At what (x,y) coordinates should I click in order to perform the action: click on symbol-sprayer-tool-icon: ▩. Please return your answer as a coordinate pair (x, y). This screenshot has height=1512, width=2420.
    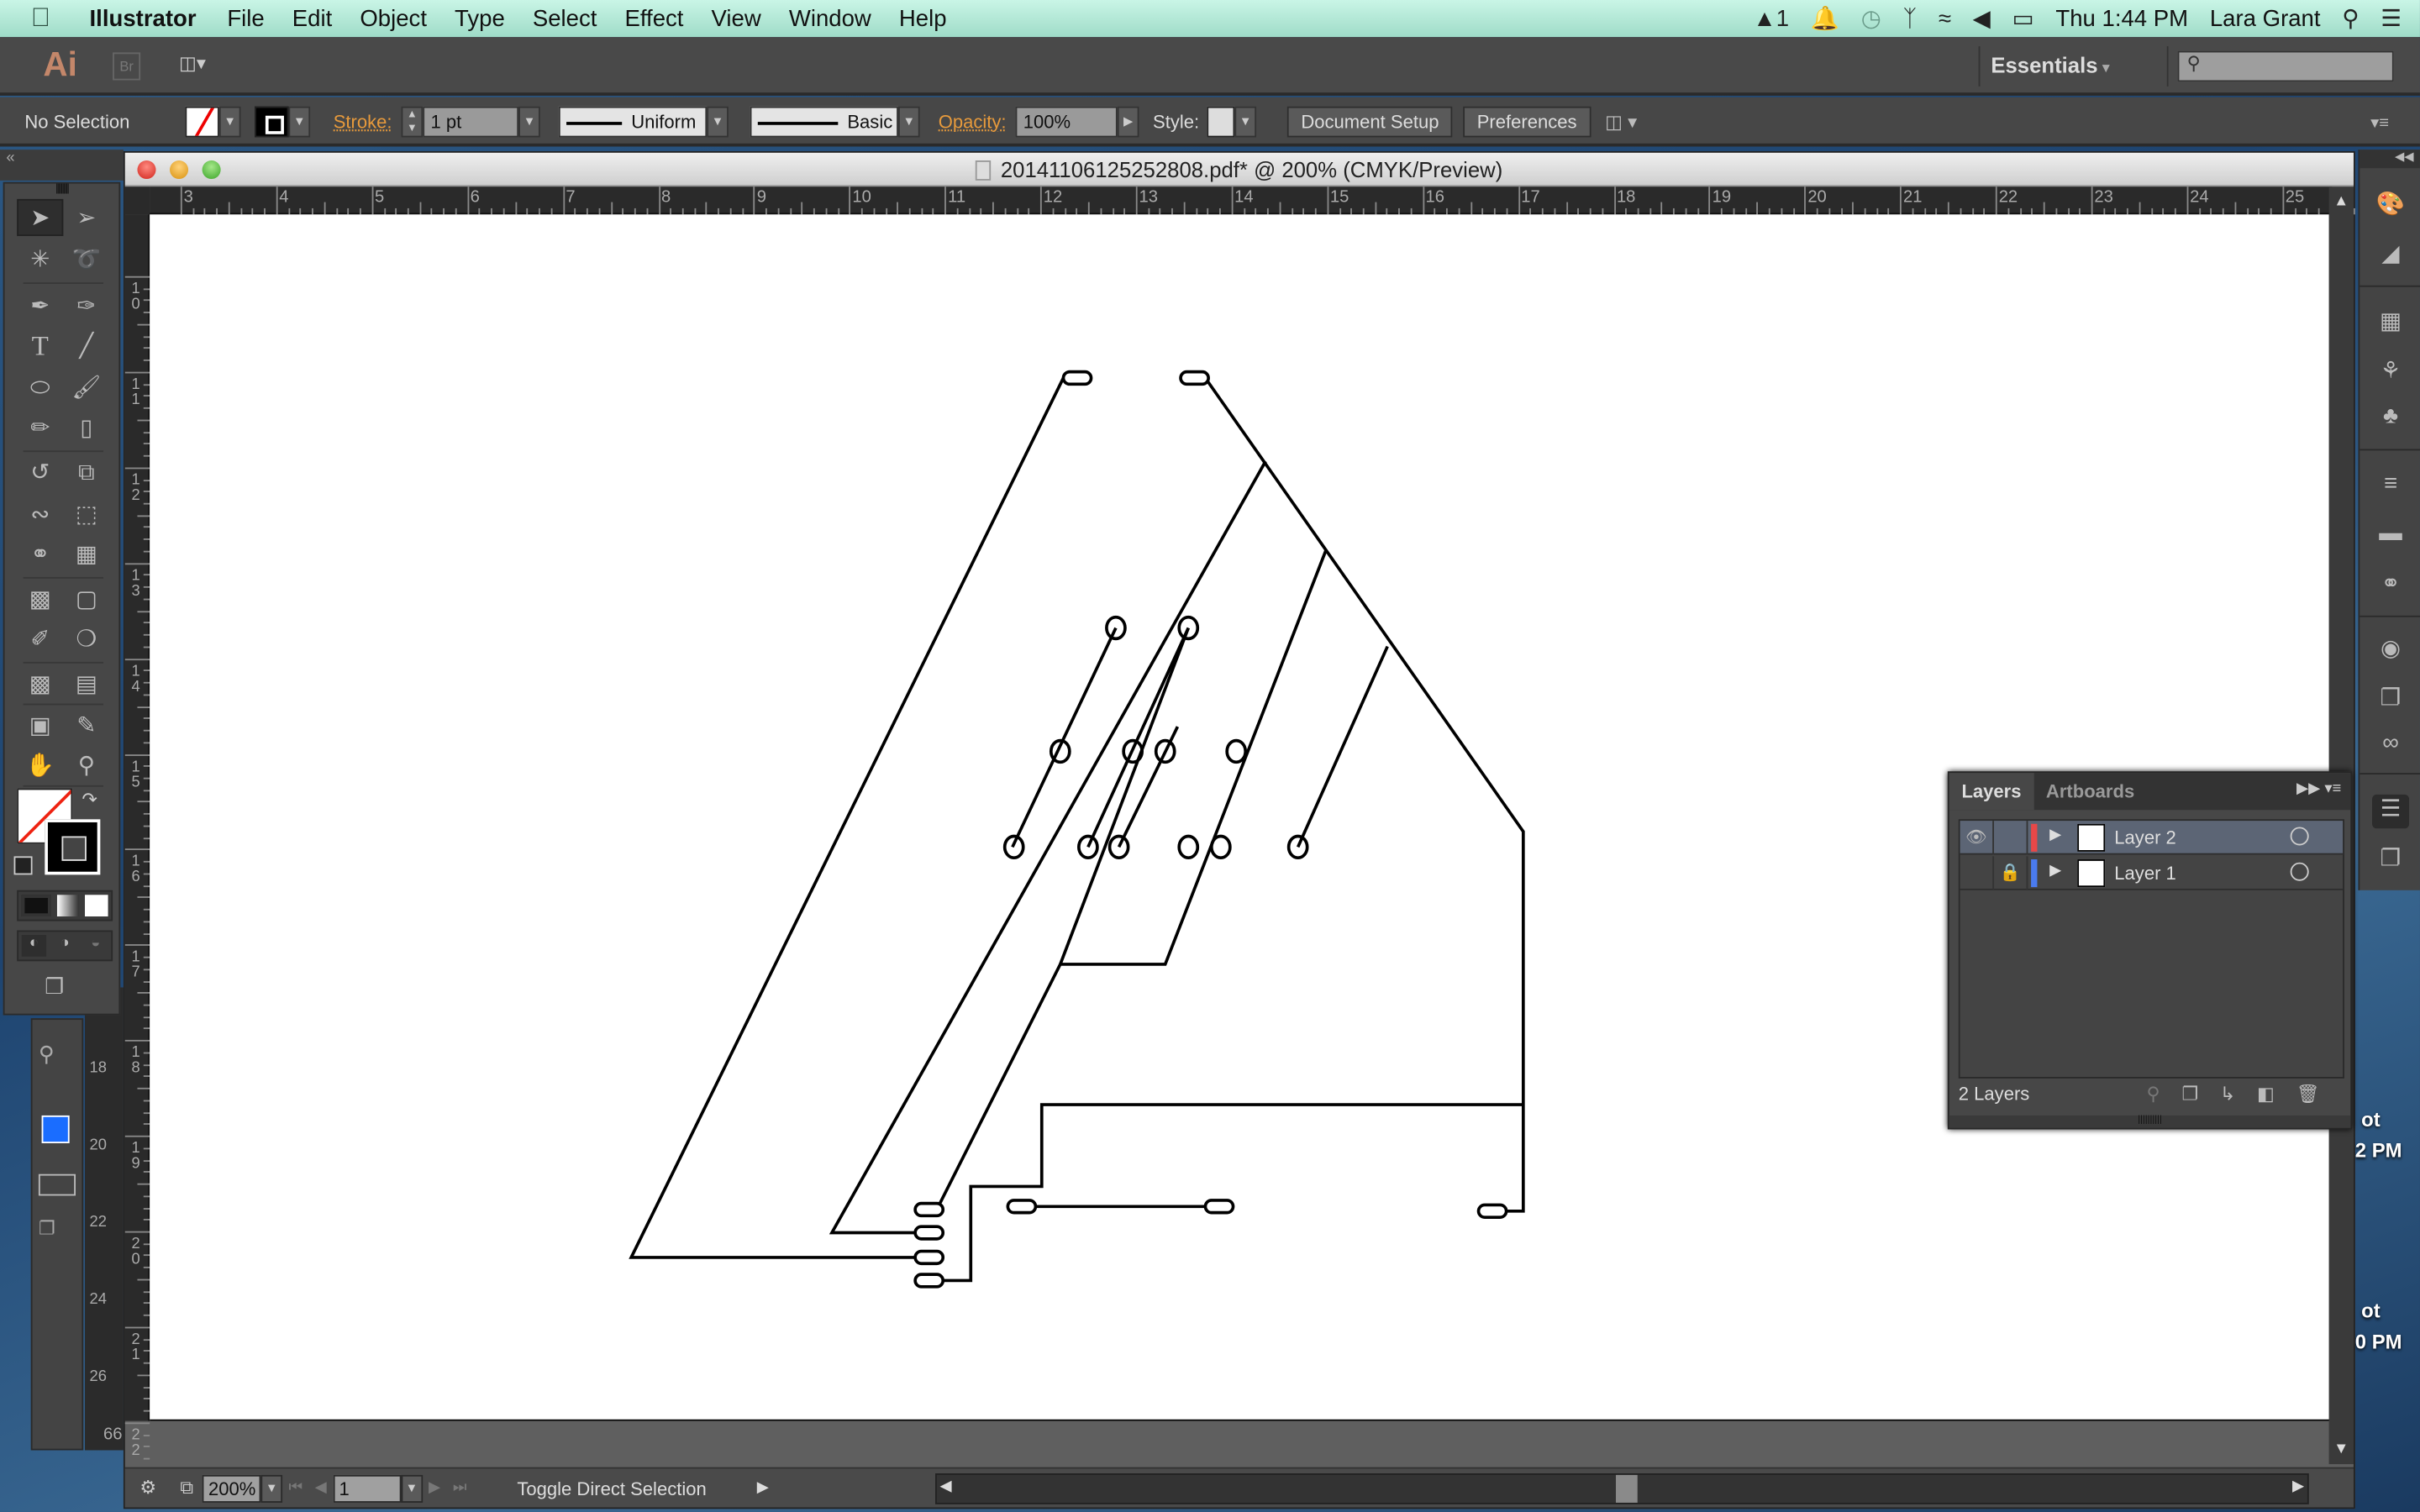
    Looking at the image, I should click on (40, 683).